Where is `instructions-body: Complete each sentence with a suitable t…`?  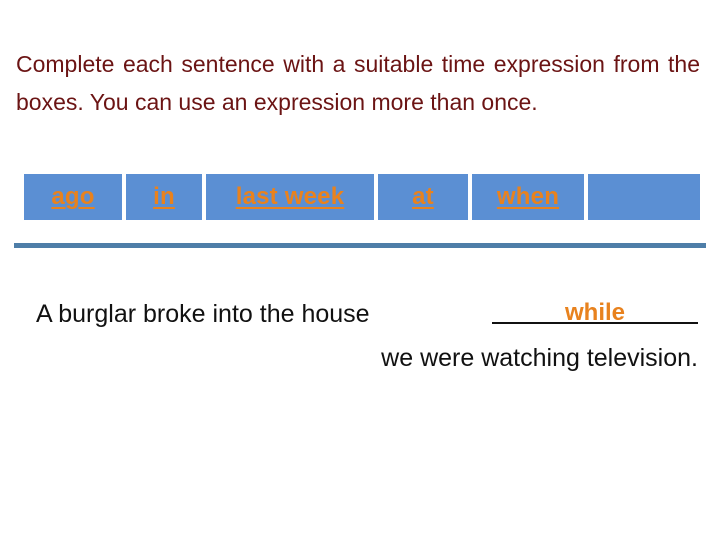
instructions-body: Complete each sentence with a suitable t… is located at coordinates (358, 83).